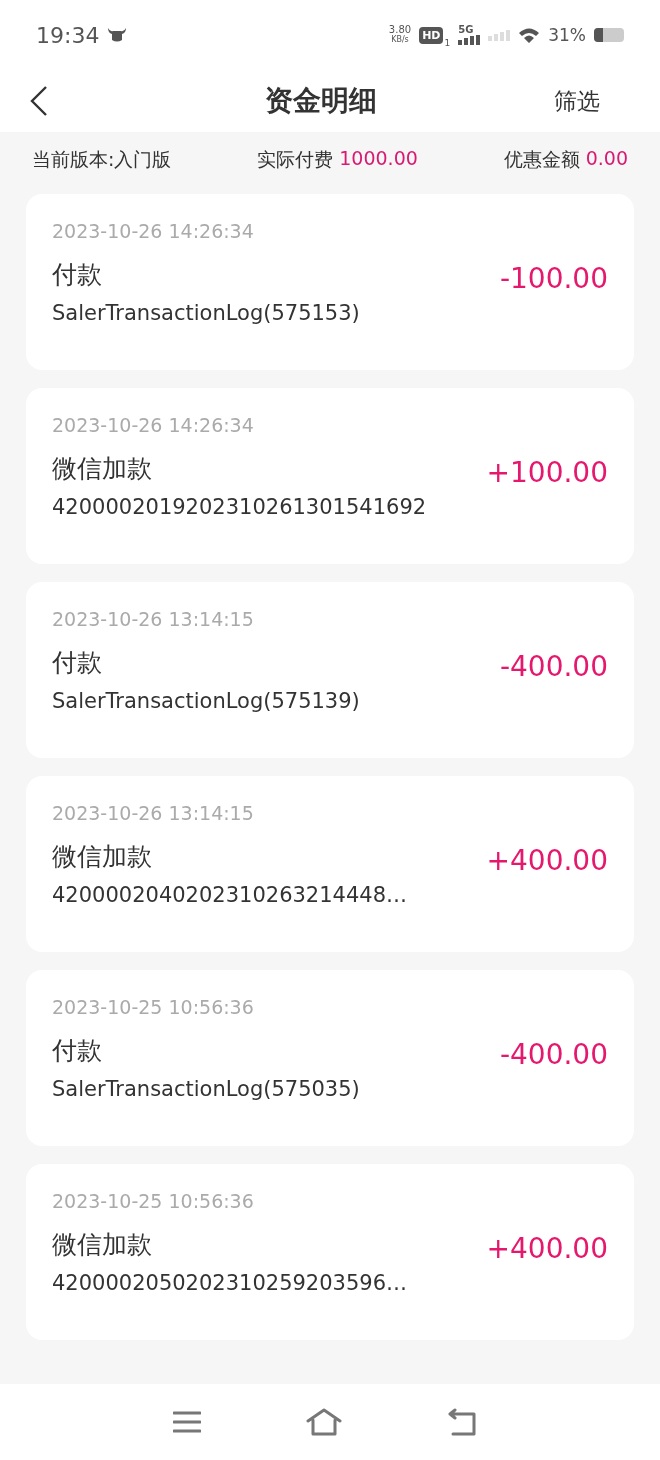 The height and width of the screenshot is (1460, 660). Describe the element at coordinates (206, 1089) in the screenshot. I see `transaction-reference: SalerTransactionLog(575035)` at that location.